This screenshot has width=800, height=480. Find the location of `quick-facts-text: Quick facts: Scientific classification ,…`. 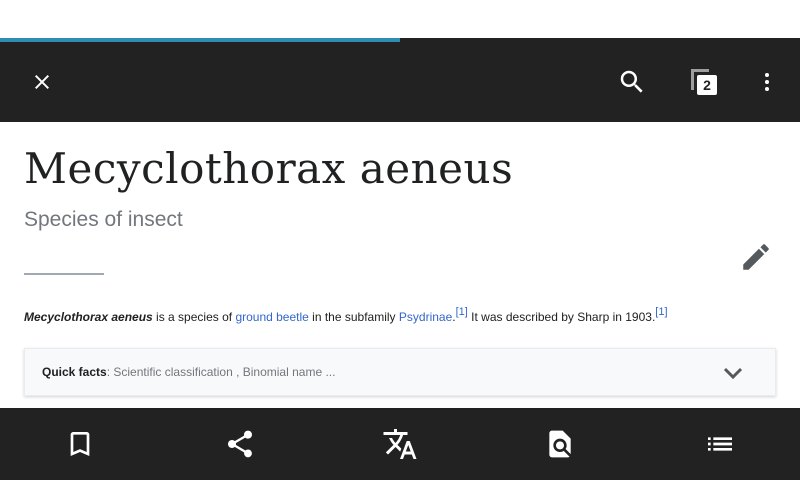

quick-facts-text: Quick facts: Scientific classification ,… is located at coordinates (188, 372).